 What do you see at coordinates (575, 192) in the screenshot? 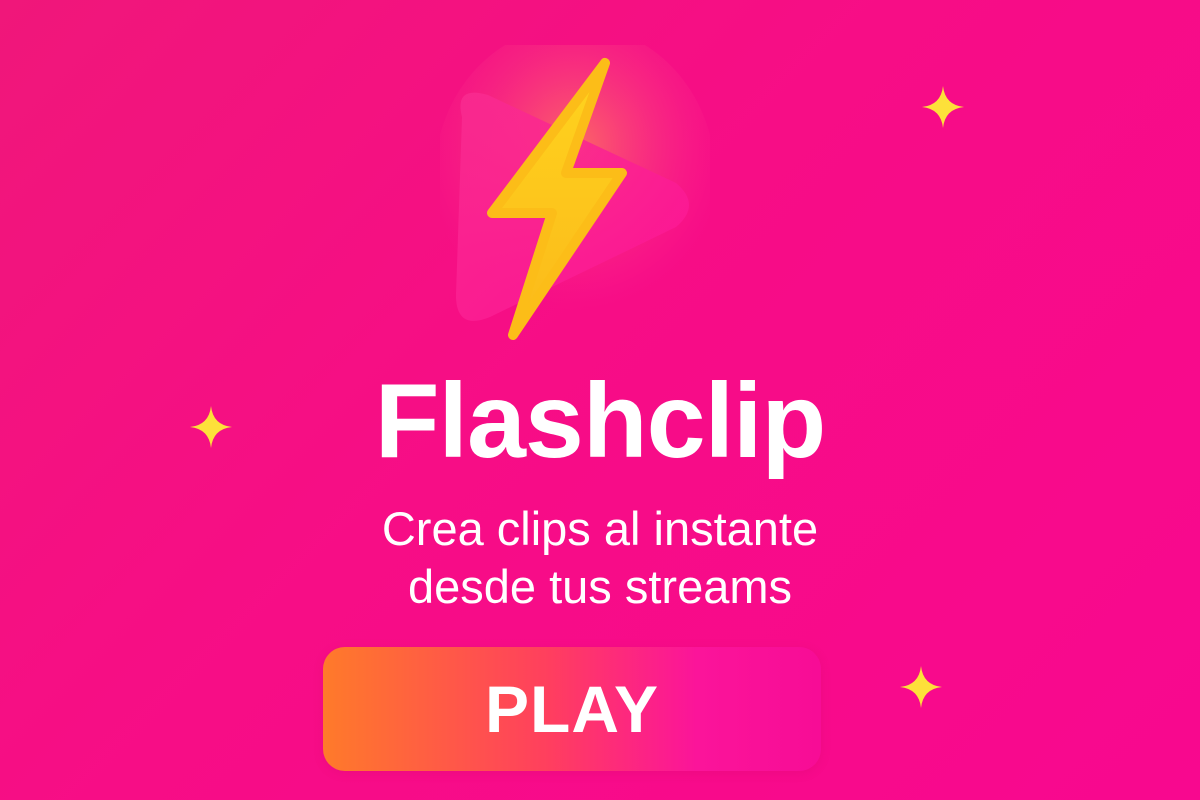
I see `app-logo-graphic` at bounding box center [575, 192].